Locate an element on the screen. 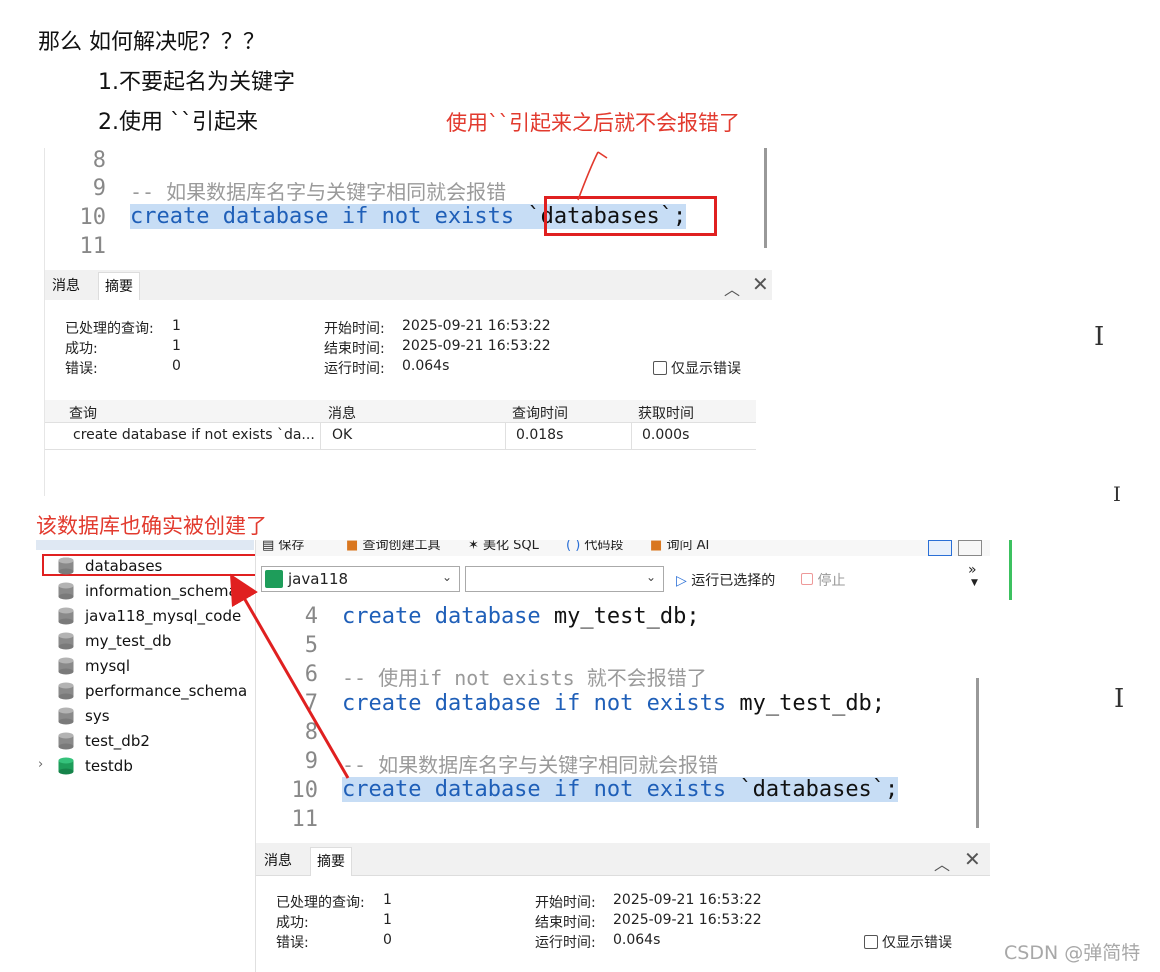  window-edge-indicator is located at coordinates (1010, 570).